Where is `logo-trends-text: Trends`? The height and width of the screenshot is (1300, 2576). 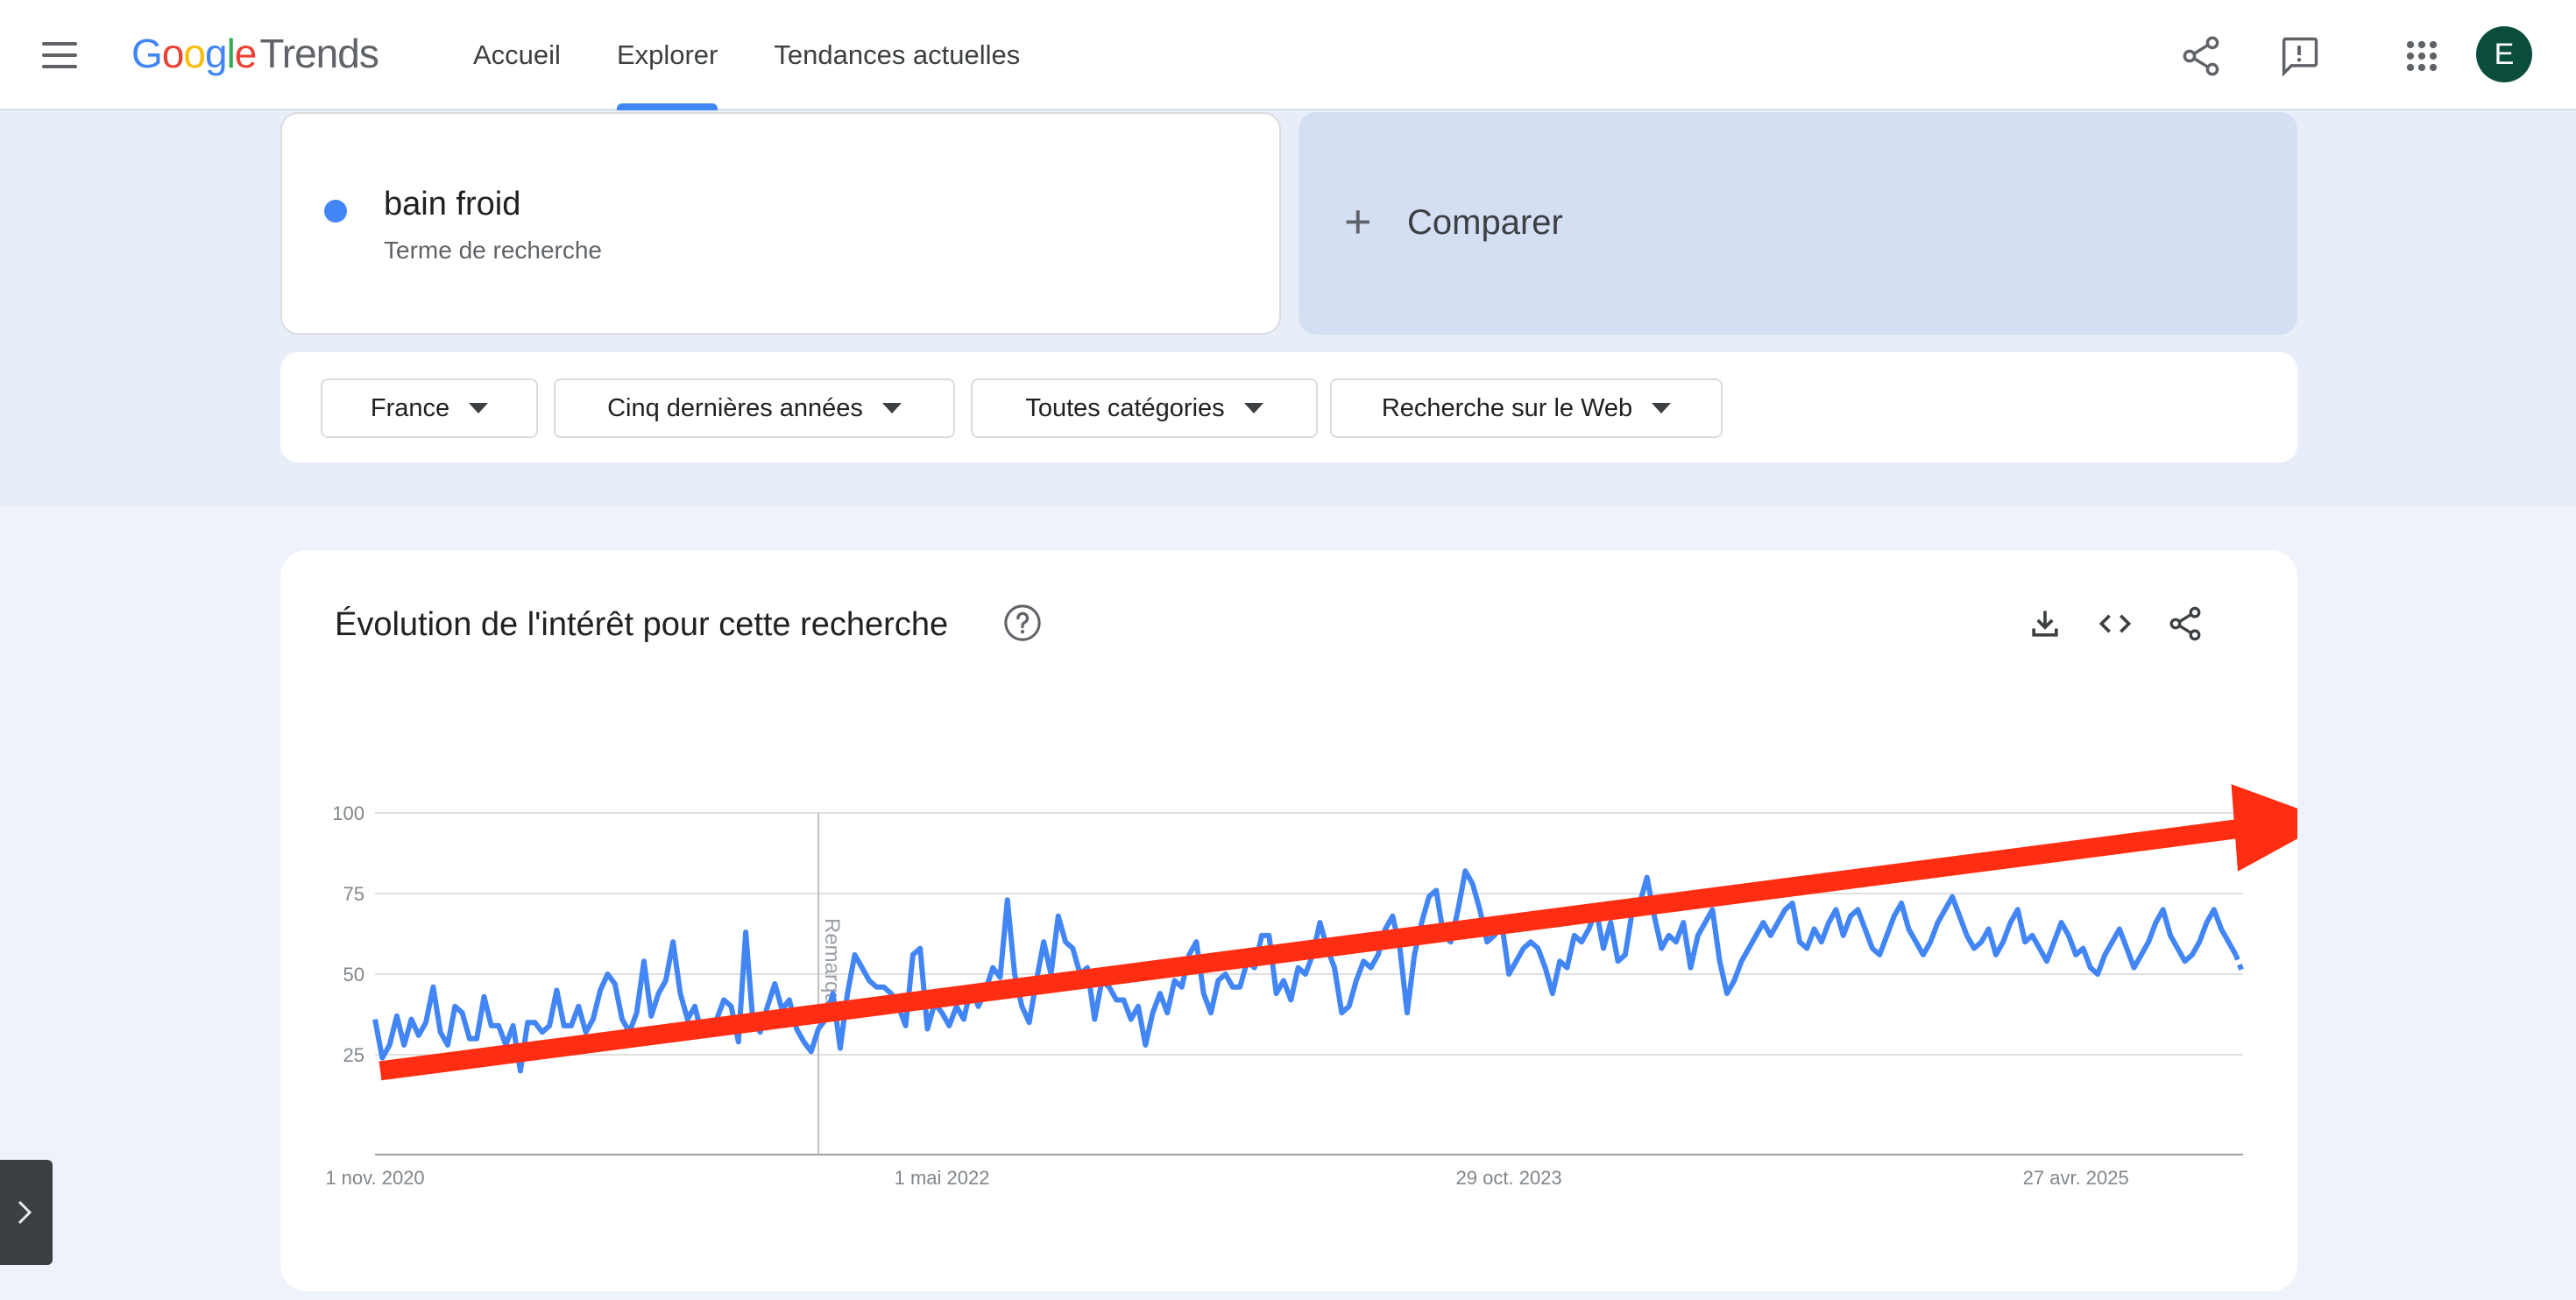 logo-trends-text: Trends is located at coordinates (319, 53).